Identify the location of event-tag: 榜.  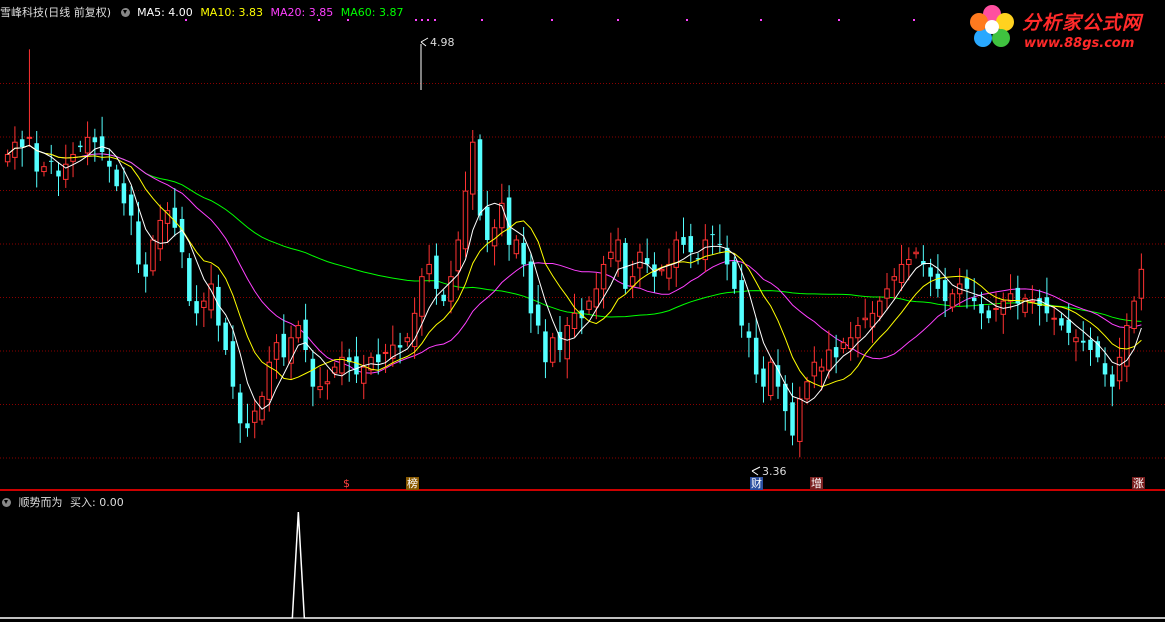
(412, 483).